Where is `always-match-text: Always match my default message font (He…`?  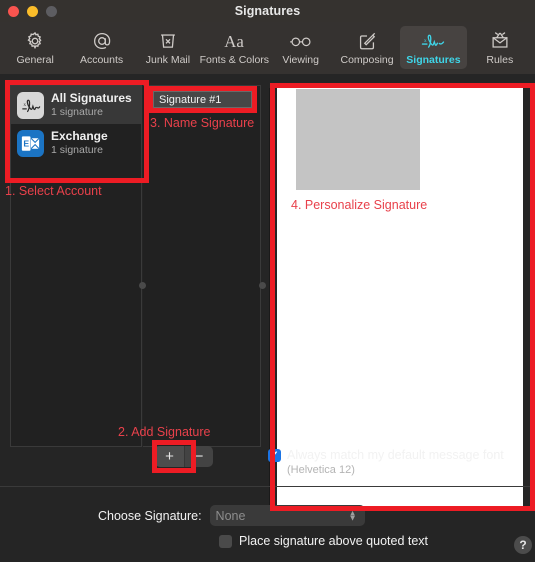
always-match-text: Always match my default message font (He… is located at coordinates (395, 462).